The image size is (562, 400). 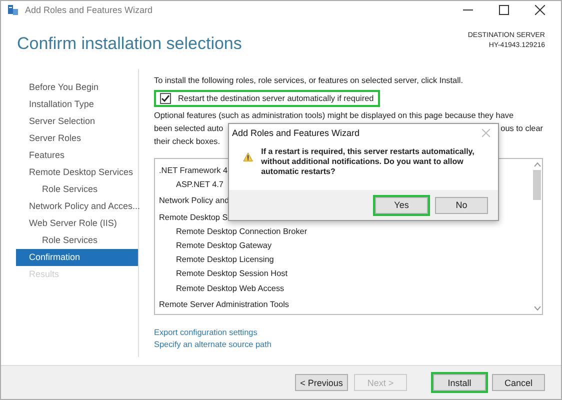 I want to click on nav-item: Installation Type, so click(x=77, y=104).